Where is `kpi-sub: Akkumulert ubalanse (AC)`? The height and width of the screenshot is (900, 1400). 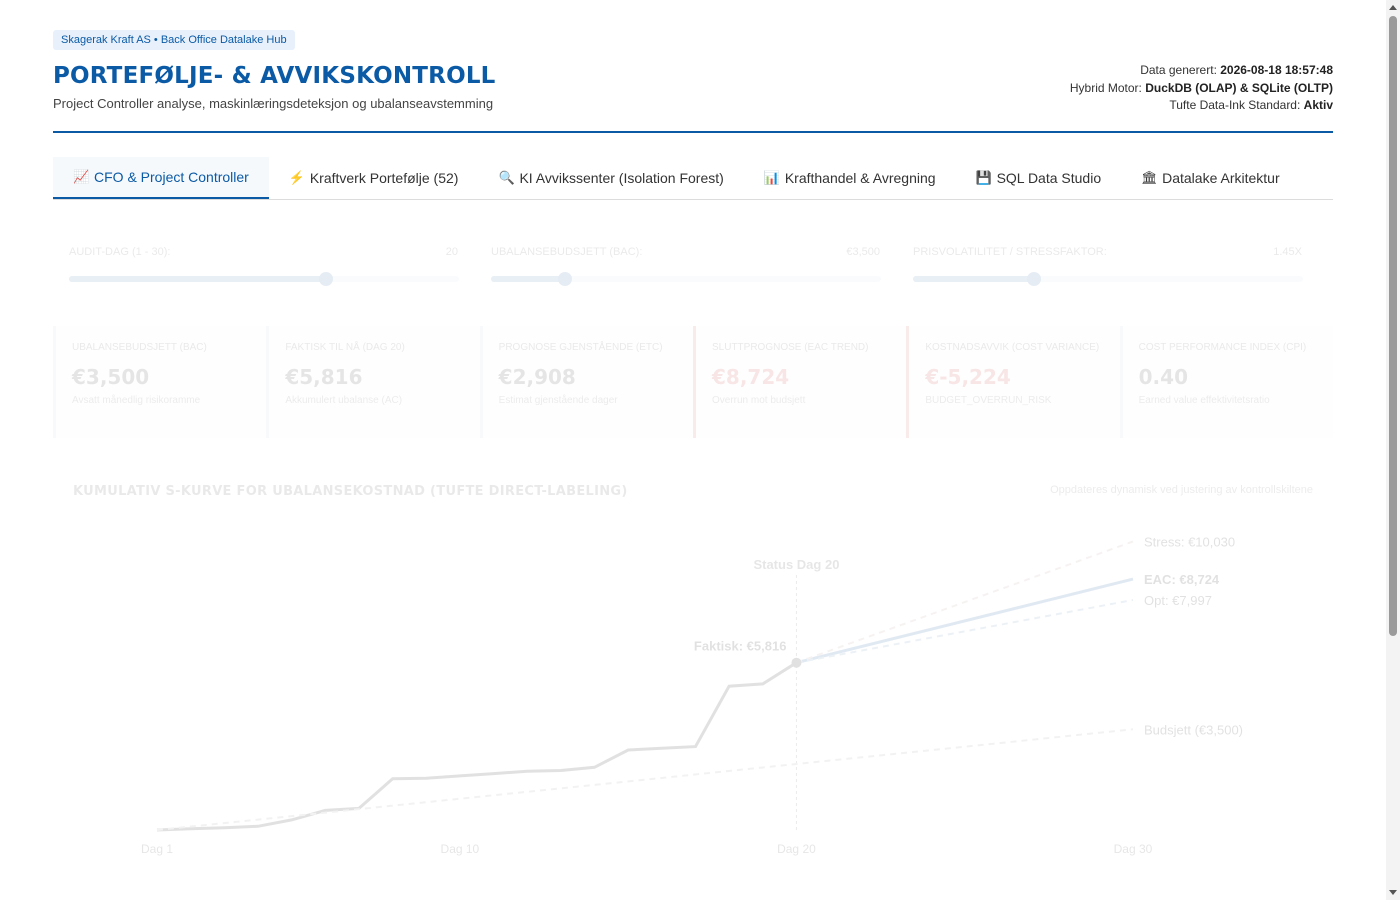
kpi-sub: Akkumulert ubalanse (AC) is located at coordinates (344, 400).